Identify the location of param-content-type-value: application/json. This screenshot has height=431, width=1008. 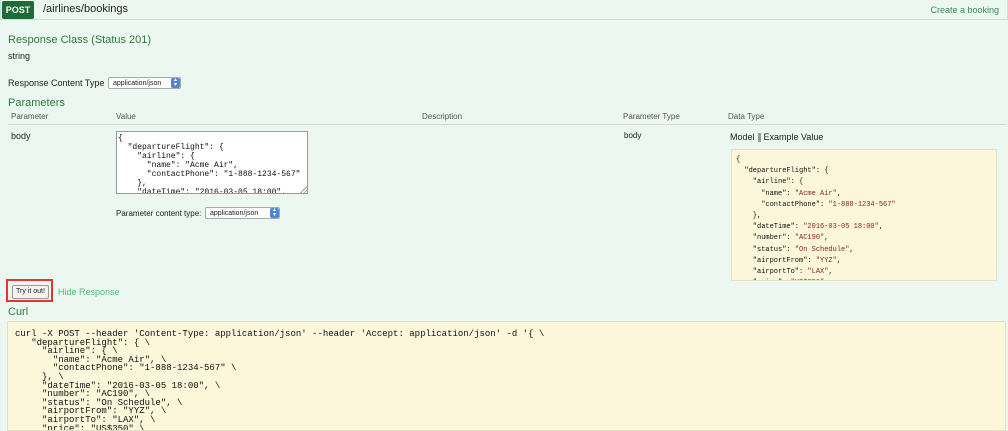
(234, 213).